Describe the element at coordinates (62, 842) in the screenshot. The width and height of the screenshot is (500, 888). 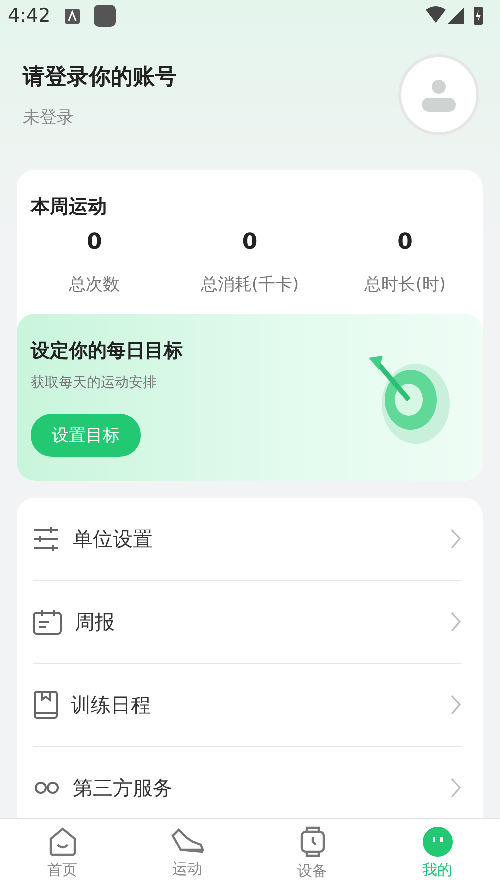
I see `home-icon` at that location.